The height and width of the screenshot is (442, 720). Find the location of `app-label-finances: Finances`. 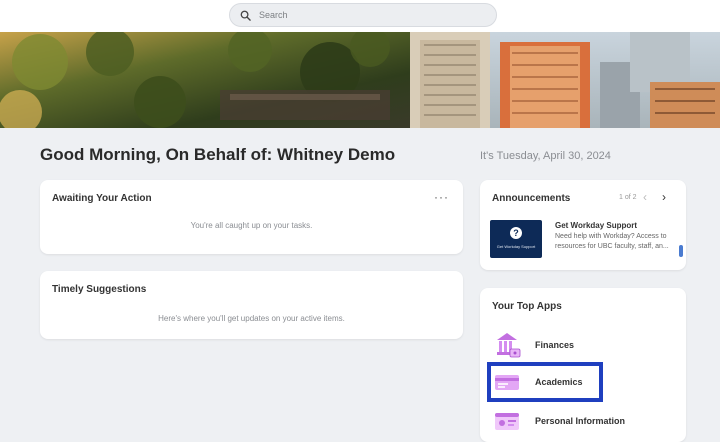

app-label-finances: Finances is located at coordinates (555, 345).